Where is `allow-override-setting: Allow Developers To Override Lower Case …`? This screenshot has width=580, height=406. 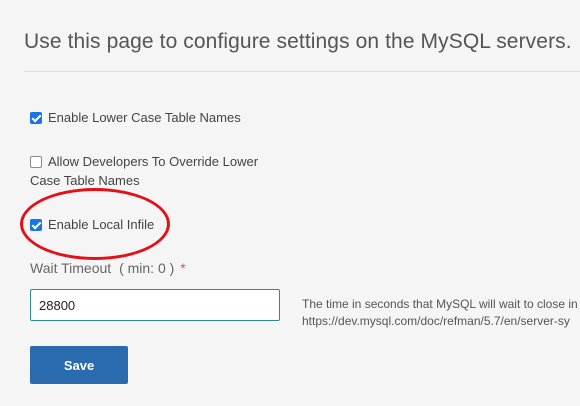
allow-override-setting: Allow Developers To Override Lower Case … is located at coordinates (155, 171).